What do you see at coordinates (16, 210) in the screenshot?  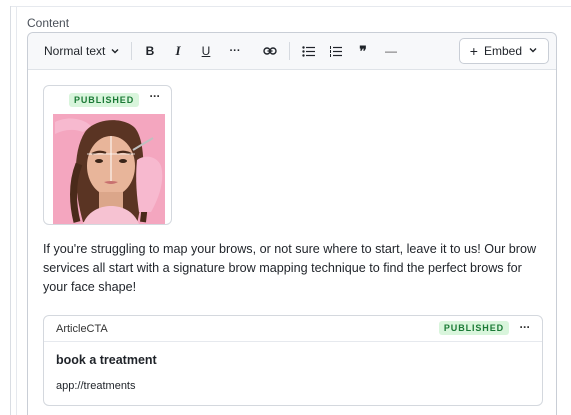 I see `panel-inner-border` at bounding box center [16, 210].